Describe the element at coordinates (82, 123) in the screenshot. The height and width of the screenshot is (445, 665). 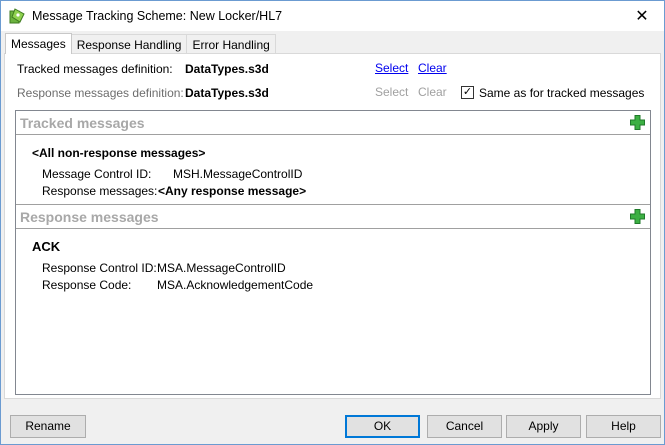
I see `tracked-messages-title: Tracked messages` at that location.